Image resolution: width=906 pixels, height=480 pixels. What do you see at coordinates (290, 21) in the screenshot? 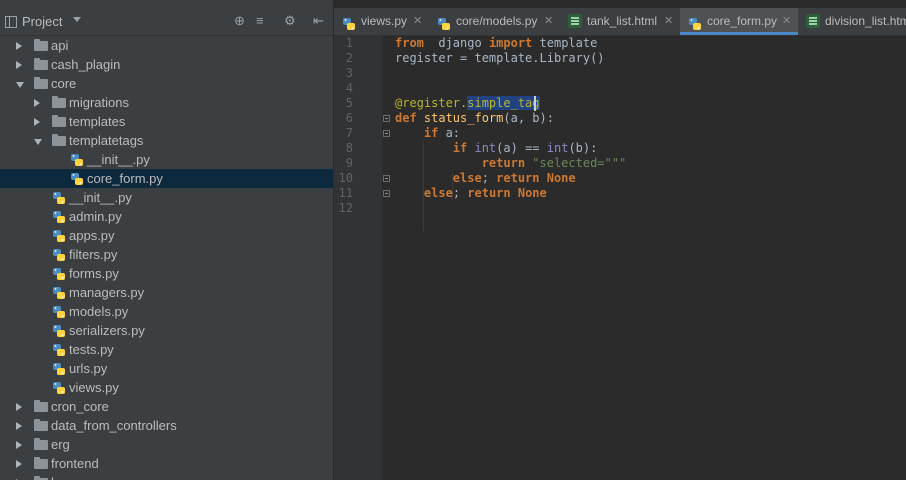
I see `gear-icon: ⚙` at bounding box center [290, 21].